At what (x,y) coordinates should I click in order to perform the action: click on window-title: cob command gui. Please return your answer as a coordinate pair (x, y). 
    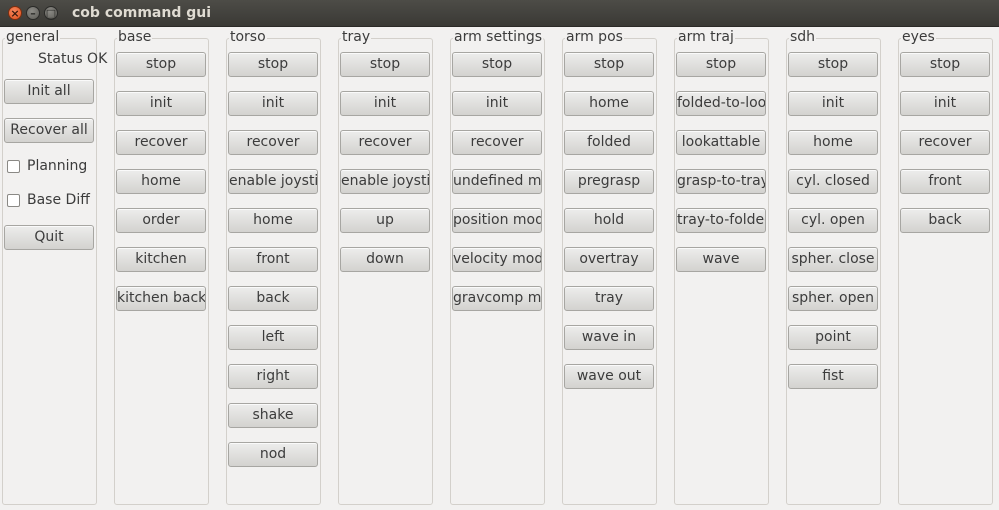
    Looking at the image, I should click on (142, 13).